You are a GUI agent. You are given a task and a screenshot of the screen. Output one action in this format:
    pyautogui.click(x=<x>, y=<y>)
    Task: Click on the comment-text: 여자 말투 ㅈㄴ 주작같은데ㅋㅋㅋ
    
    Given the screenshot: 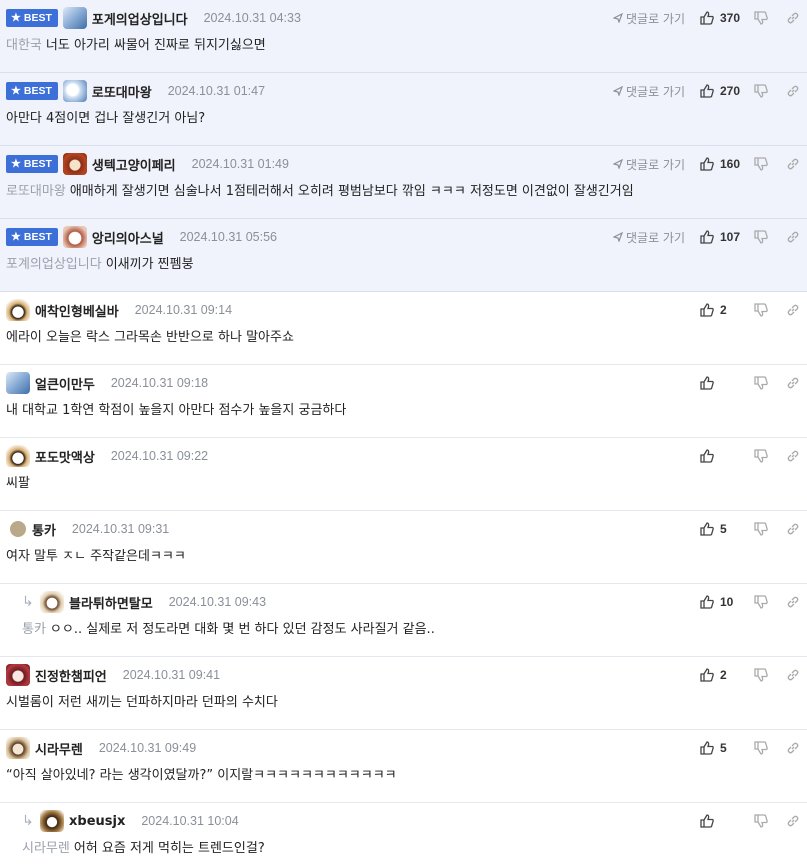 What is the action you would take?
    pyautogui.click(x=96, y=556)
    